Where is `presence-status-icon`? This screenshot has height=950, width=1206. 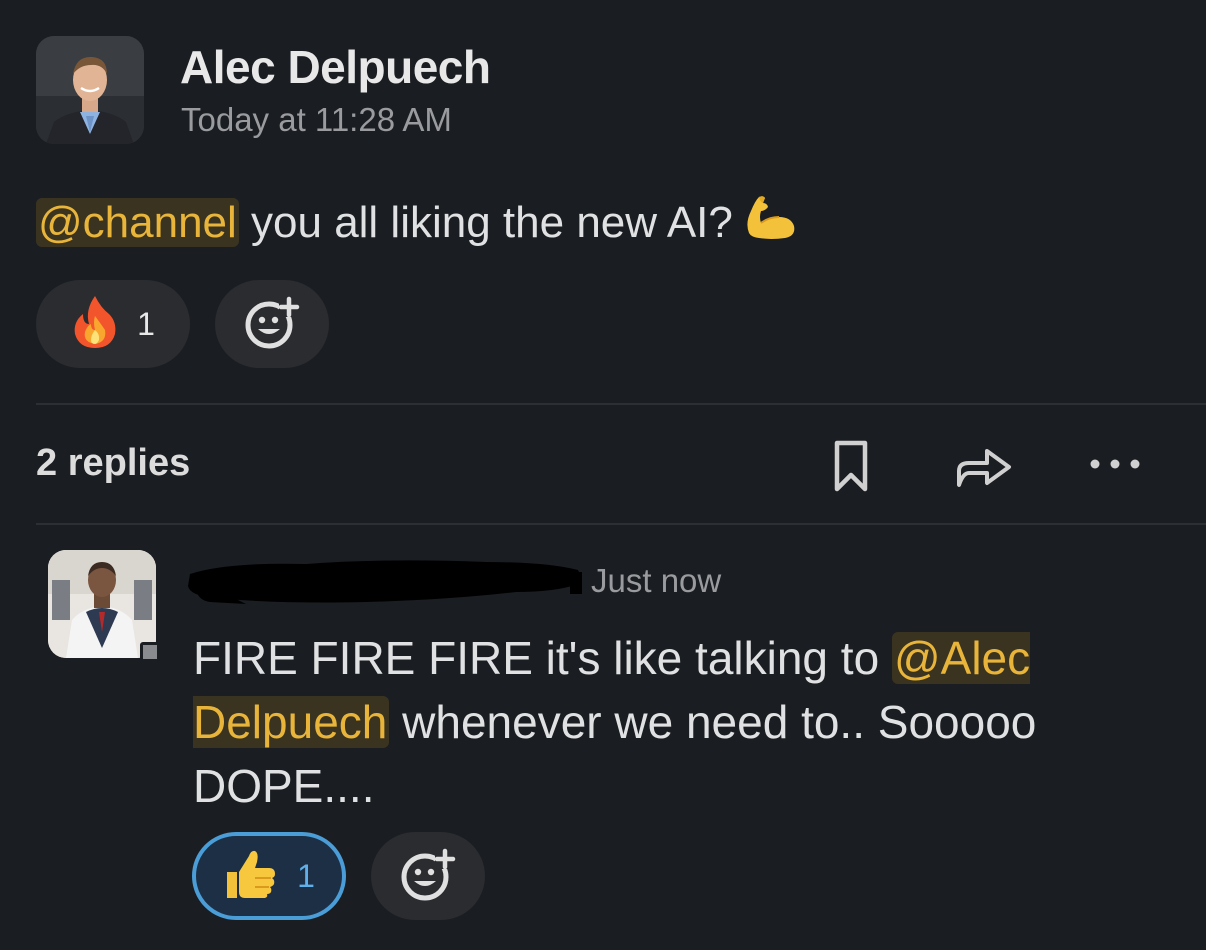
presence-status-icon is located at coordinates (150, 652).